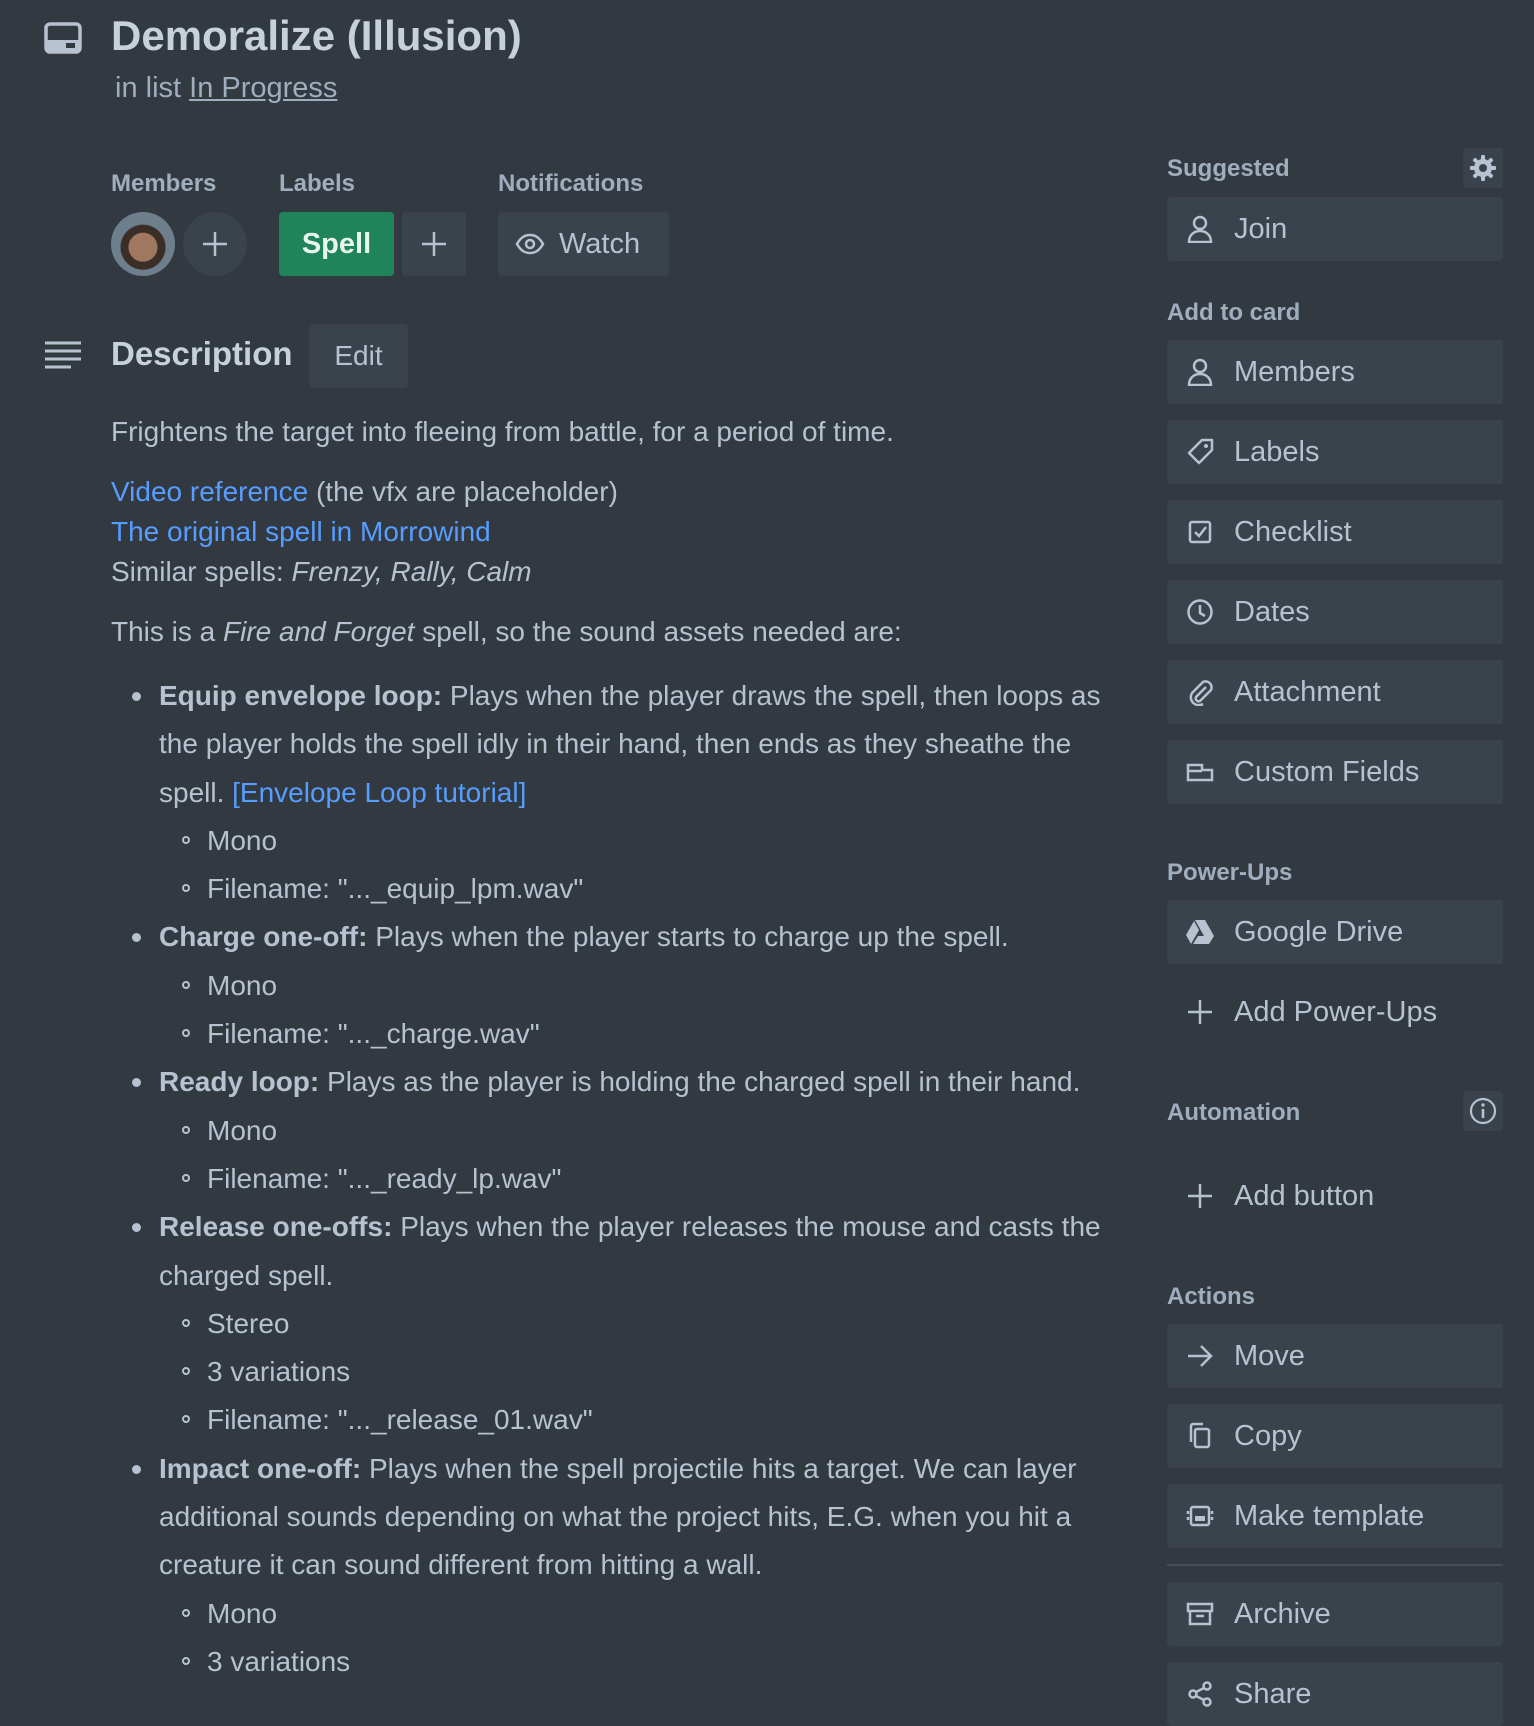  What do you see at coordinates (1335, 1565) in the screenshot?
I see `actions-divider` at bounding box center [1335, 1565].